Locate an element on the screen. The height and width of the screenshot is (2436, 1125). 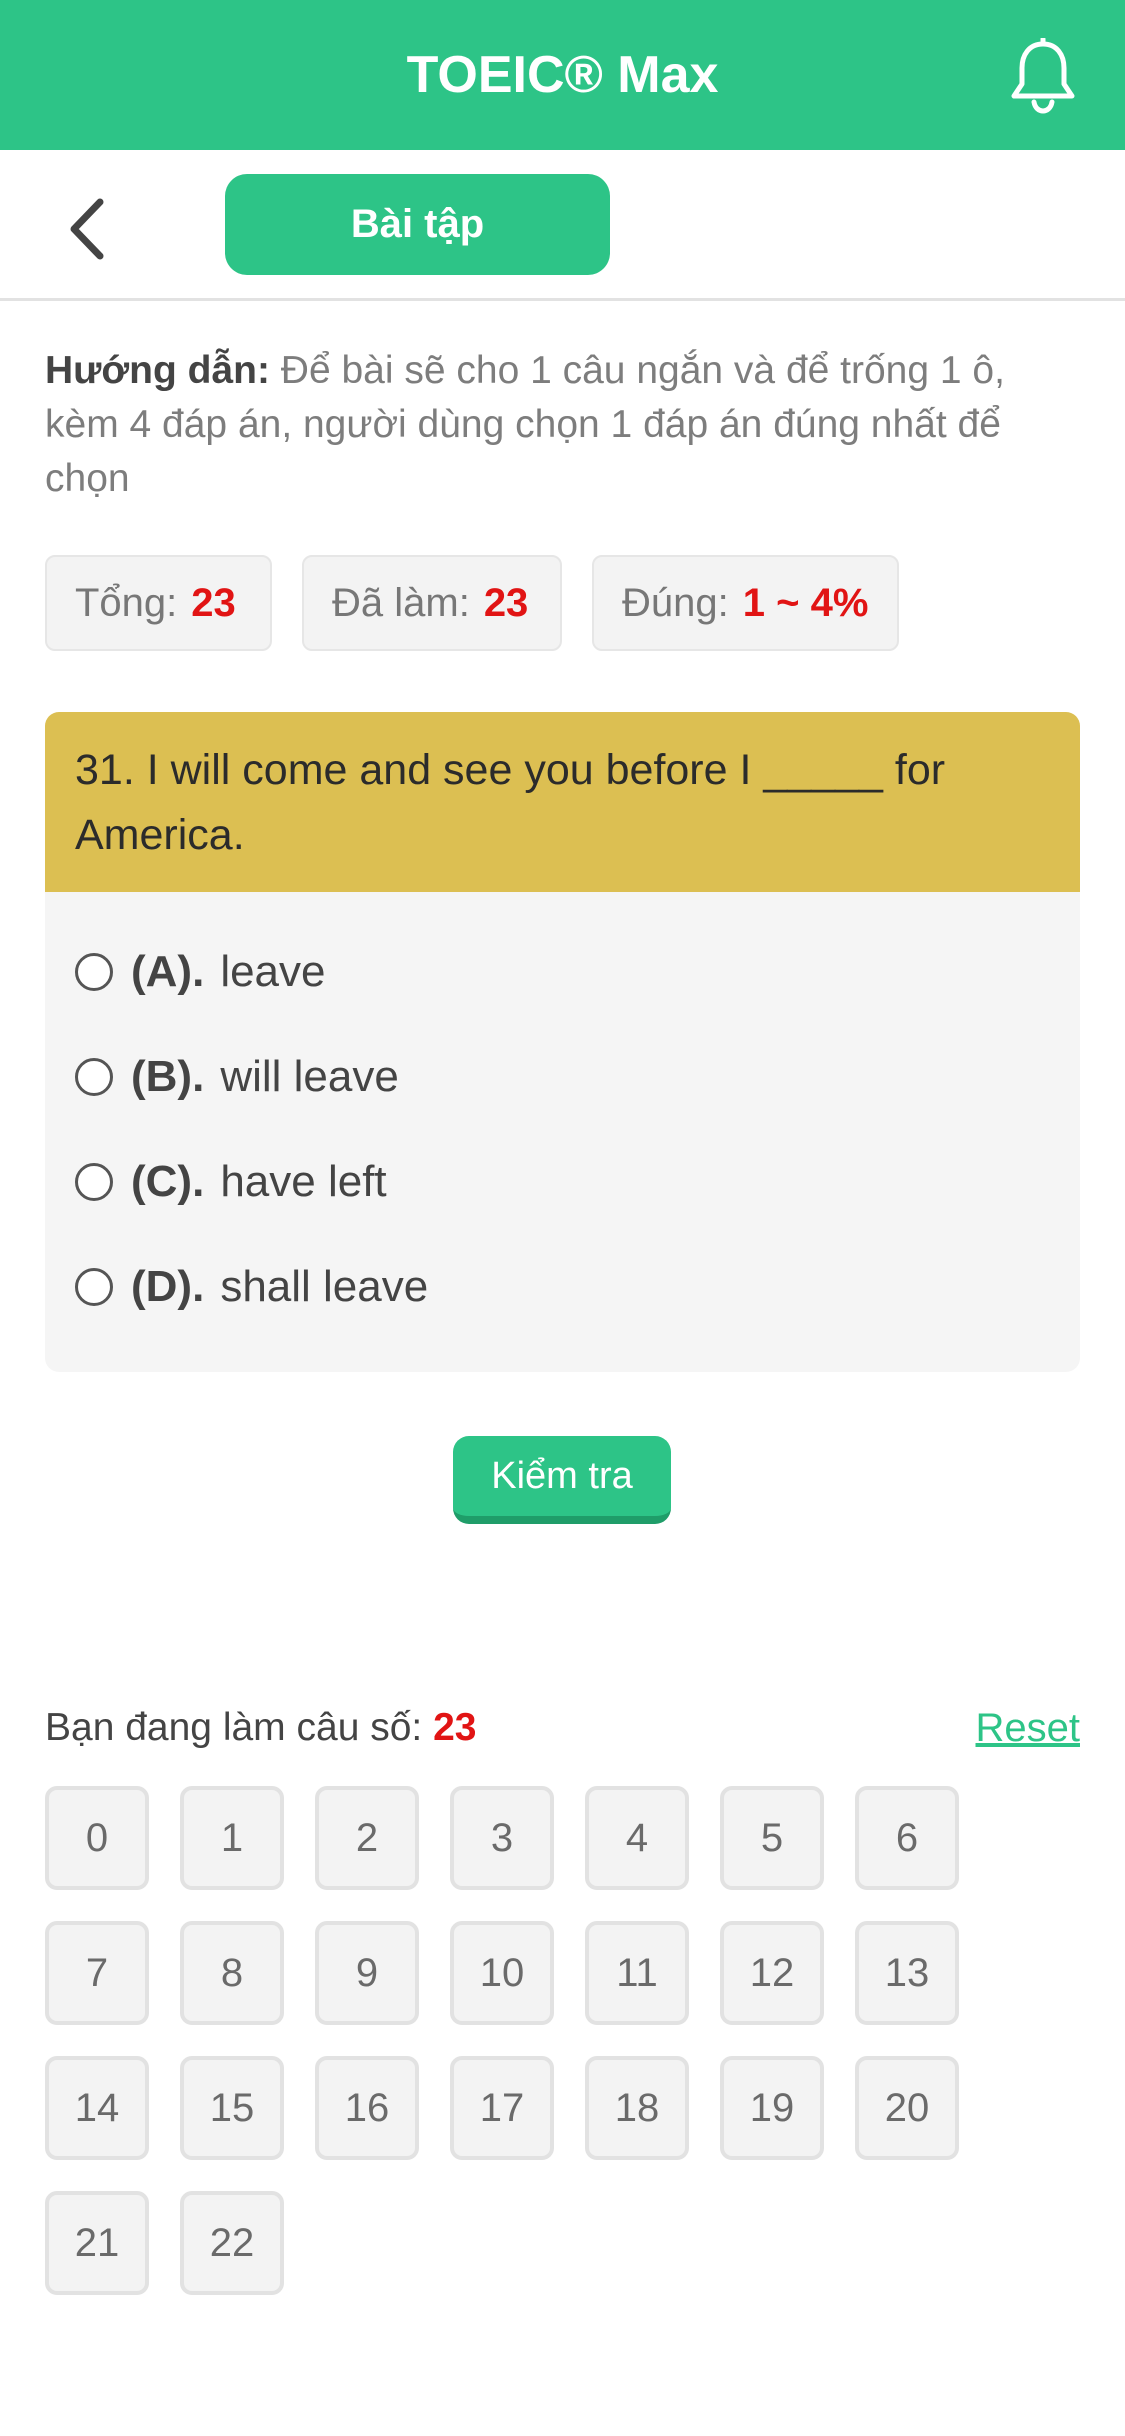
question-number-button: 10 is located at coordinates (502, 1973).